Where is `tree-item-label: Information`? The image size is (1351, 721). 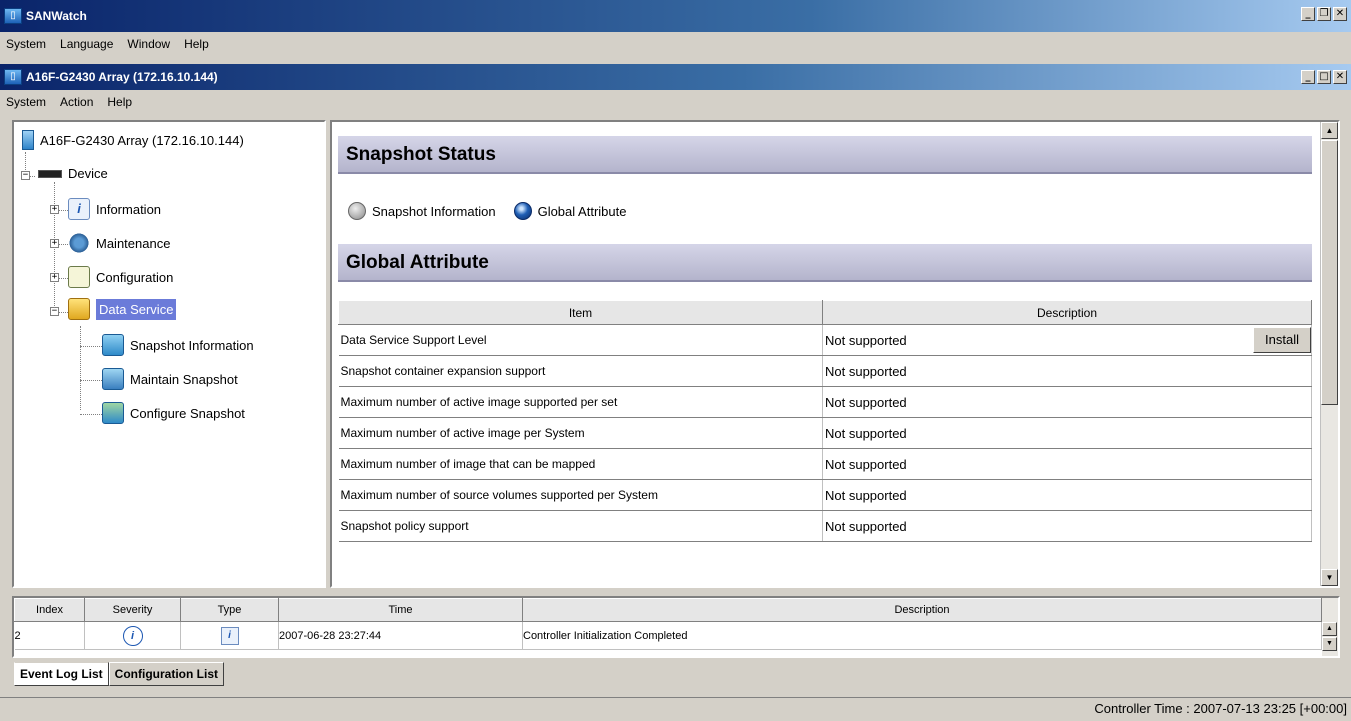 tree-item-label: Information is located at coordinates (129, 209).